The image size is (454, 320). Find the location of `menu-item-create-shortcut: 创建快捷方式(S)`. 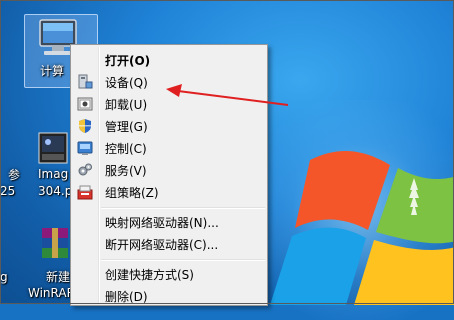

menu-item-create-shortcut: 创建快捷方式(S) is located at coordinates (169, 274).